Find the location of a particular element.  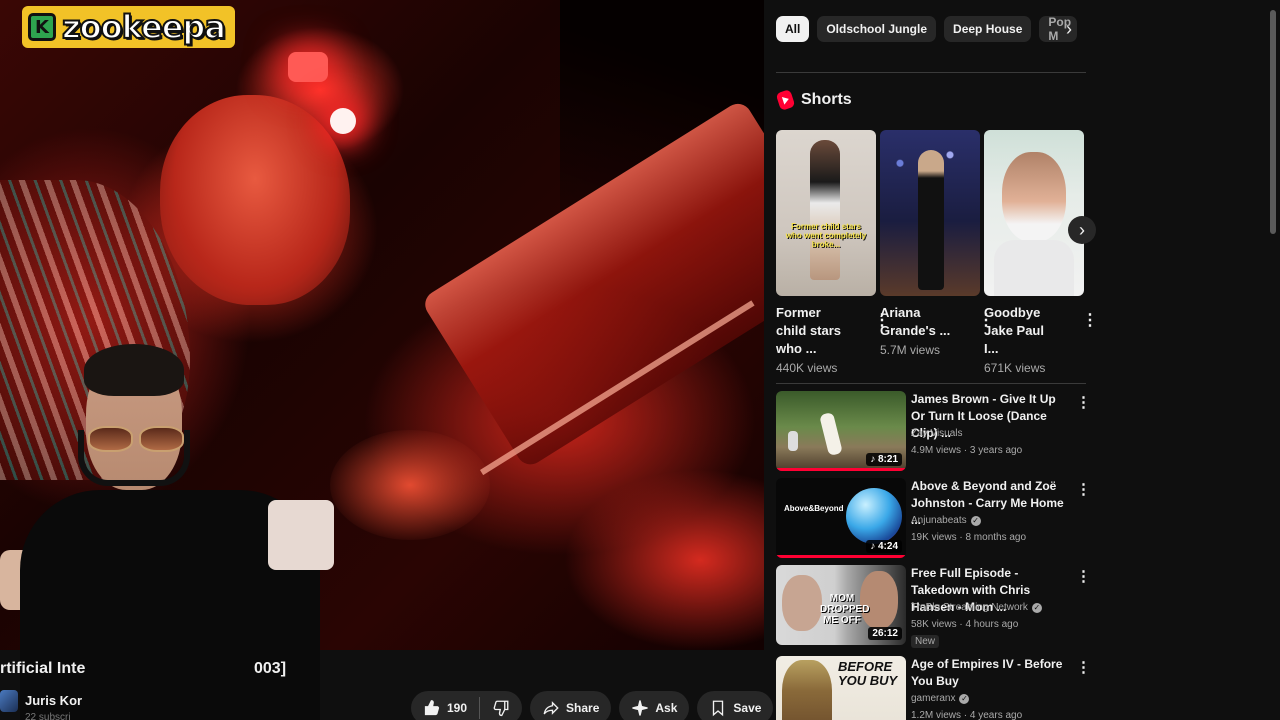

save-label: Save is located at coordinates (747, 708).